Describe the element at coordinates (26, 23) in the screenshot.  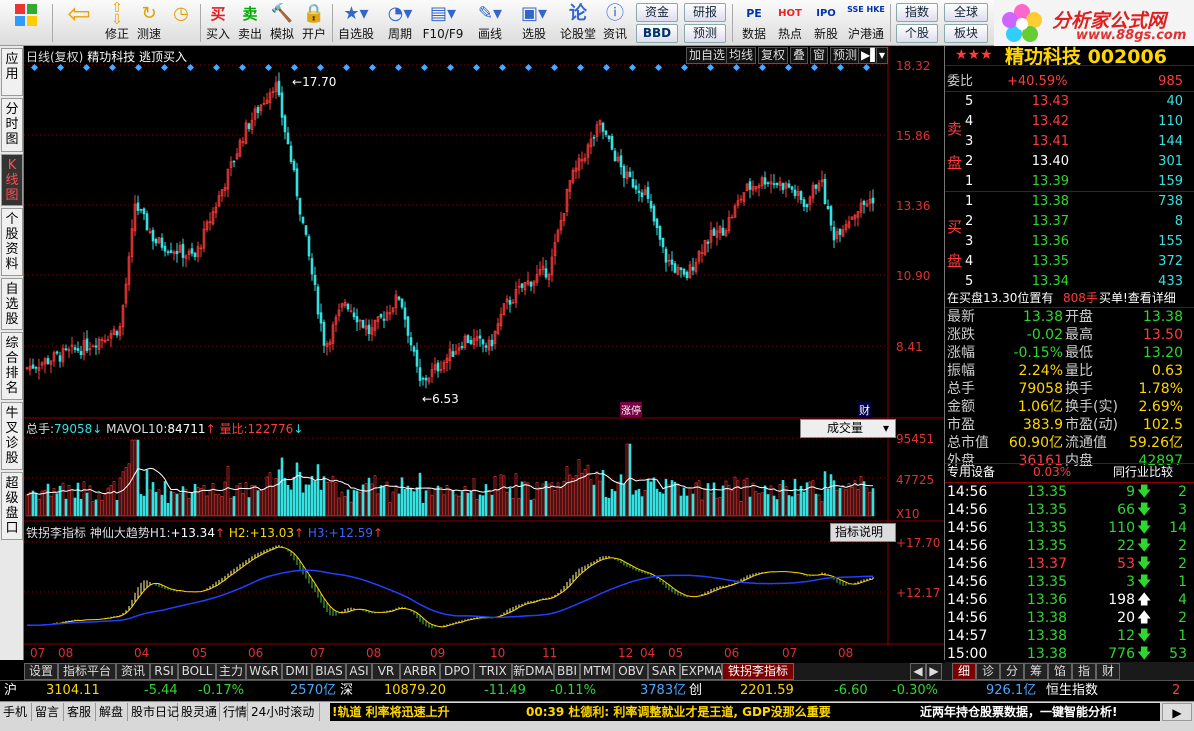
I see `home-button` at that location.